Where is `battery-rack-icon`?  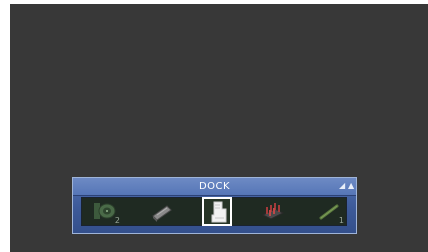
battery-rack-icon is located at coordinates (273, 211).